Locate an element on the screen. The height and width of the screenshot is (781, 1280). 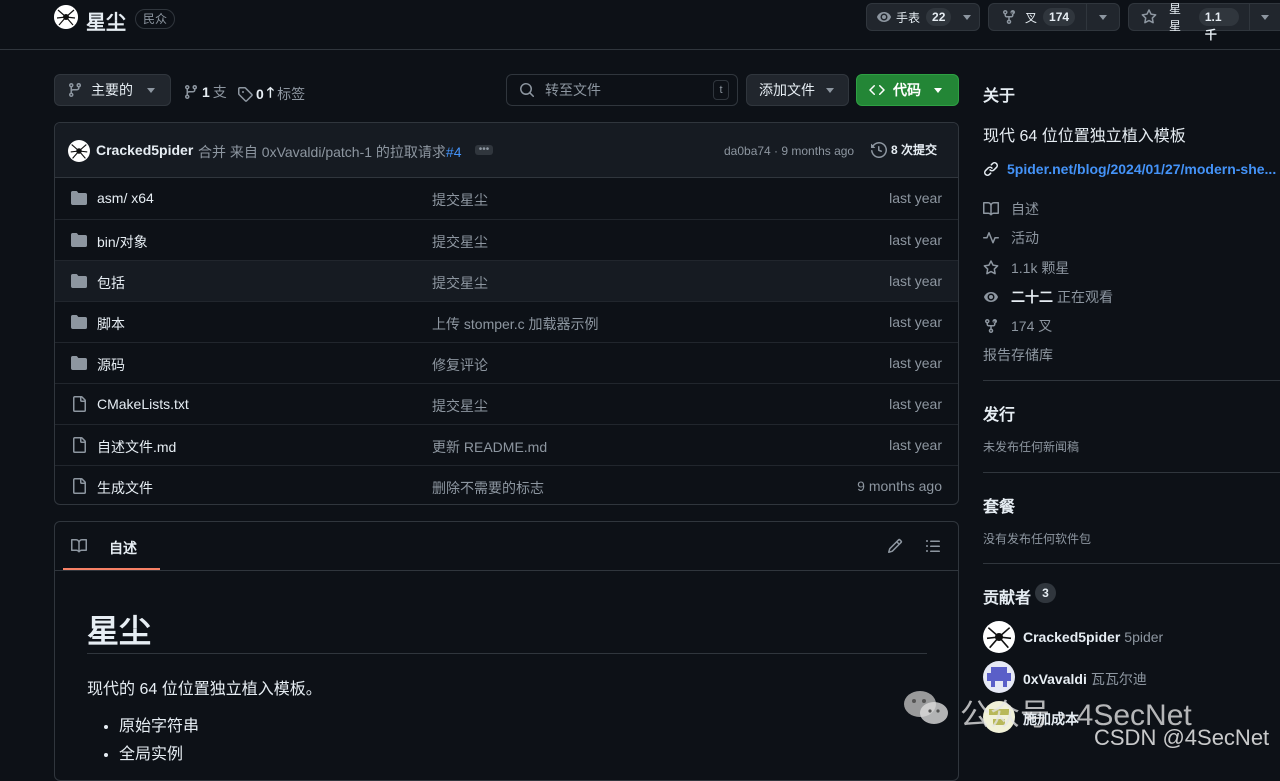
stars-link: 1.1k 颗星 is located at coordinates (1026, 268).